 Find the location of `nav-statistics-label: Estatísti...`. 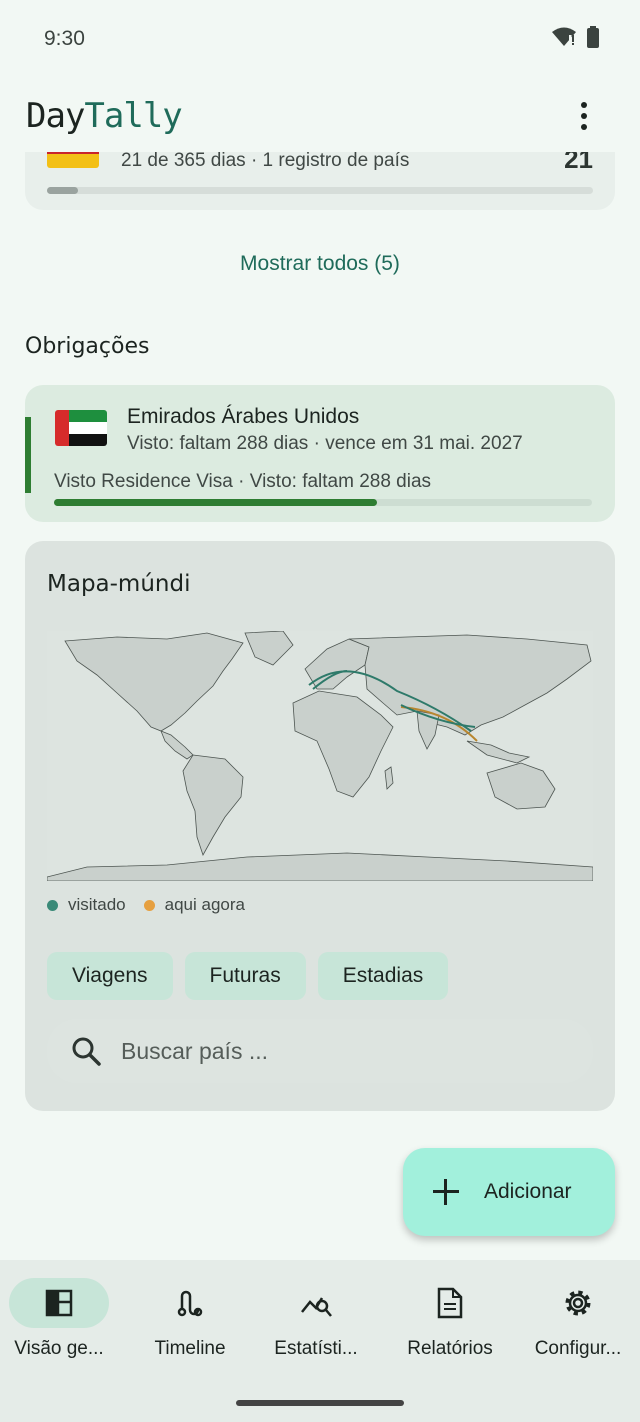

nav-statistics-label: Estatísti... is located at coordinates (316, 1348).